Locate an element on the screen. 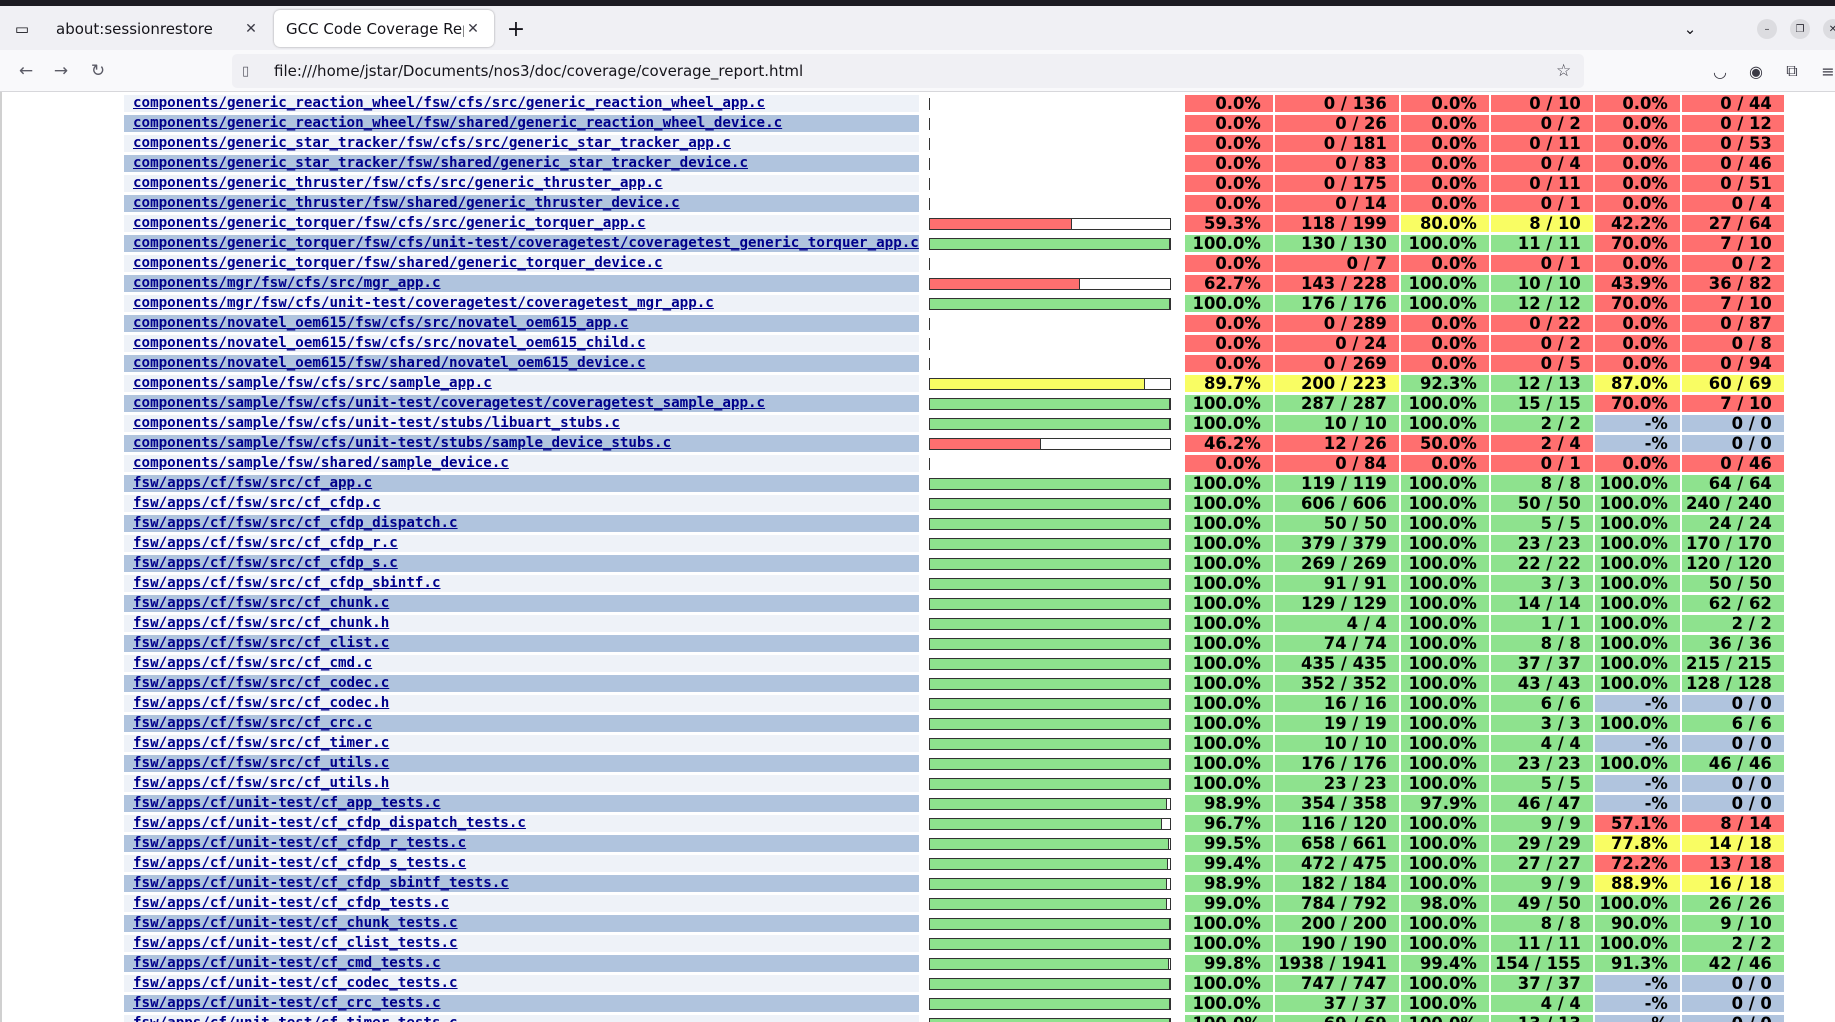 The height and width of the screenshot is (1022, 1835). tab-list-icon: ▭ is located at coordinates (22, 29).